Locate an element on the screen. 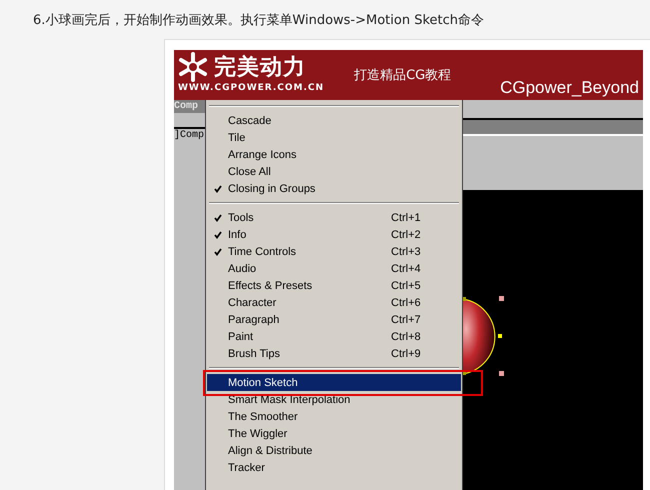  menu-item: Arrange Icons is located at coordinates (334, 154).